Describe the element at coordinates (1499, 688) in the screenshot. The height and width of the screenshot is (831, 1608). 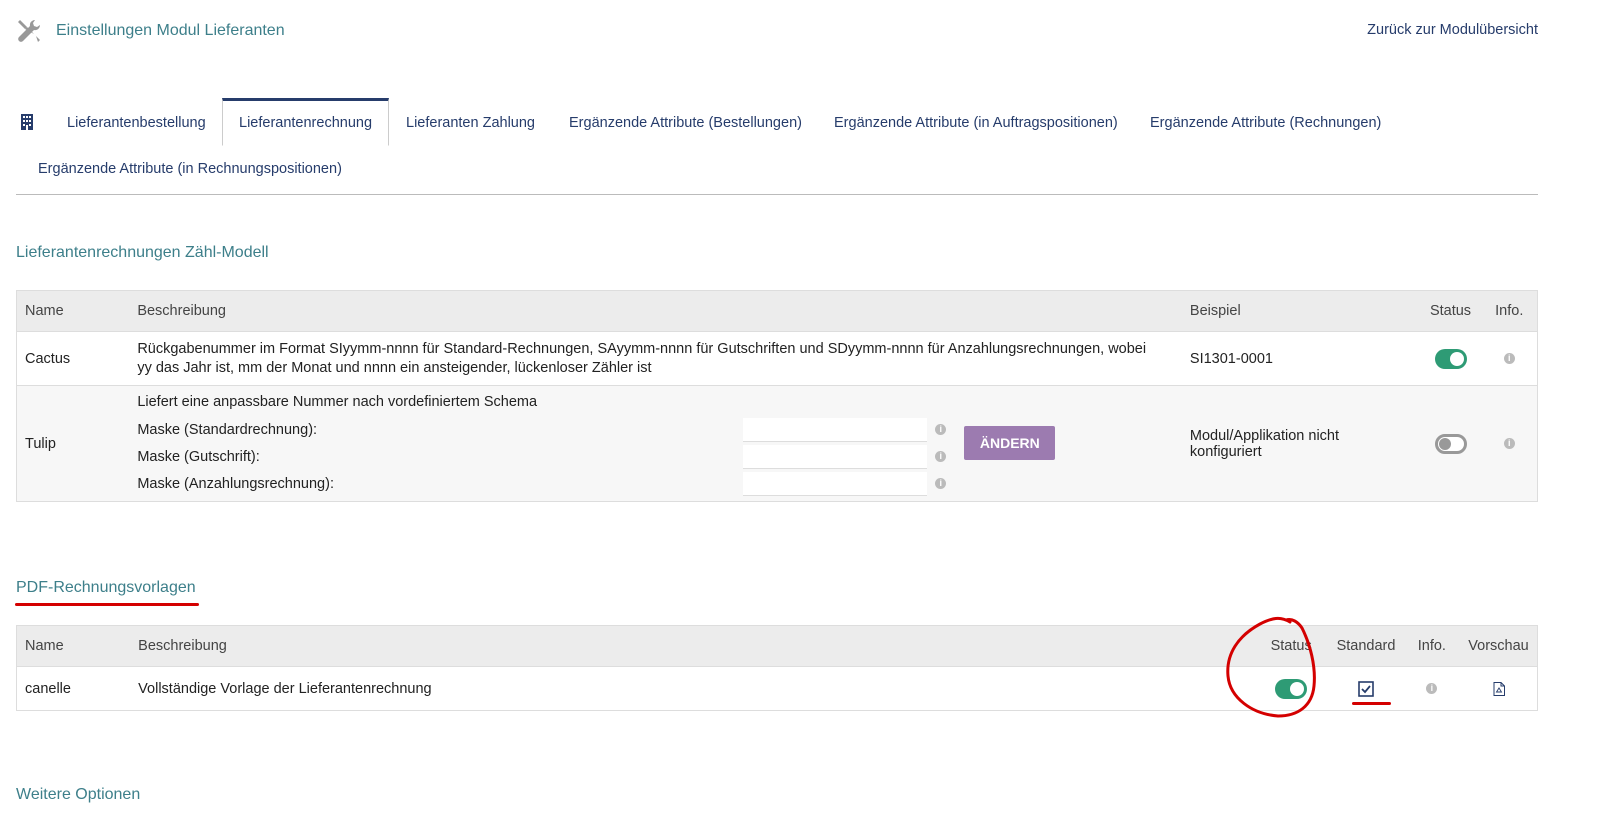
I see `pdf-preview-icon` at that location.